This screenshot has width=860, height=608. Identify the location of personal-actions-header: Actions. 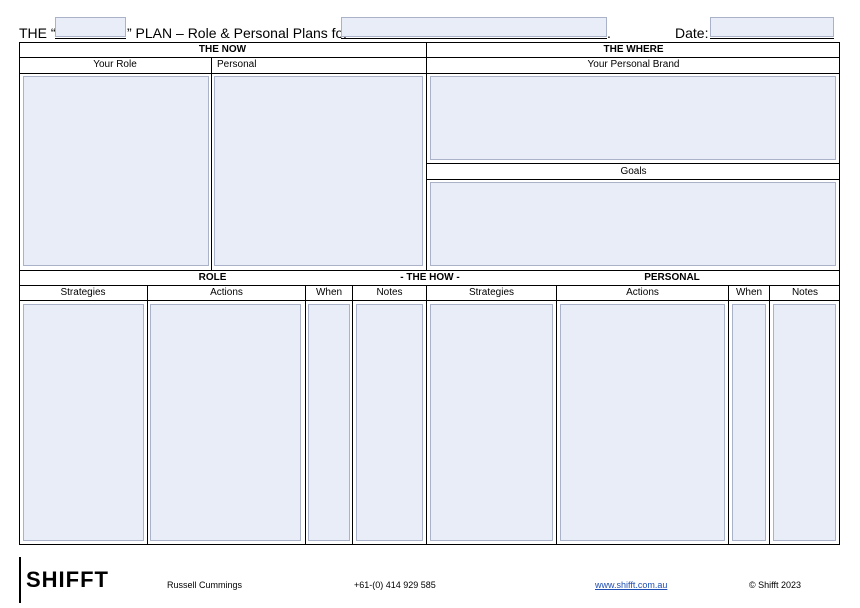
(642, 292).